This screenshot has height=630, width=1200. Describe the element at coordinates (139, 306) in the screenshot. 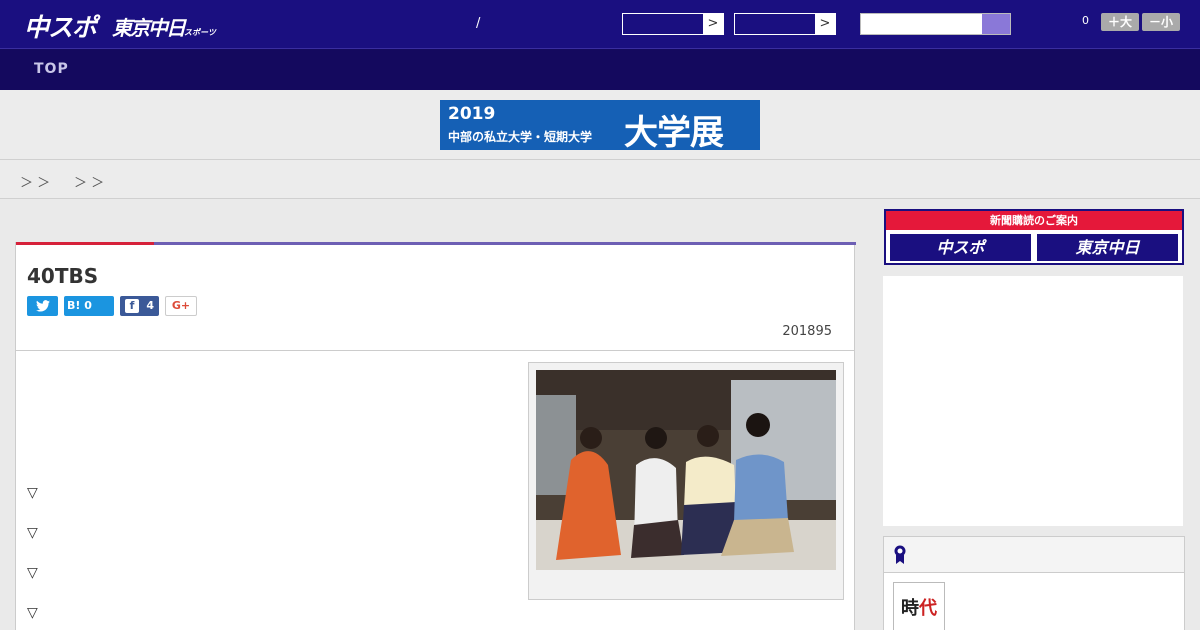

I see `facebook-share-button: f 4` at that location.